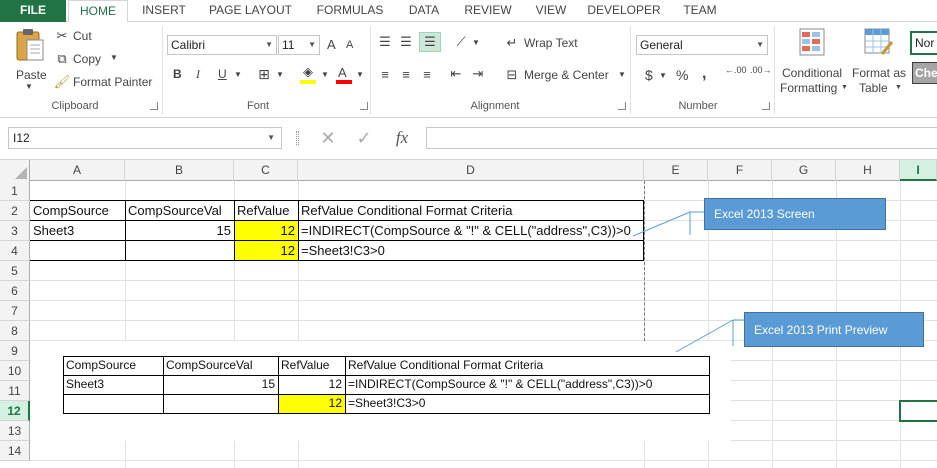 Image resolution: width=937 pixels, height=468 pixels. What do you see at coordinates (834, 329) in the screenshot?
I see `callout-print-preview: Excel 2013 Print Preview` at bounding box center [834, 329].